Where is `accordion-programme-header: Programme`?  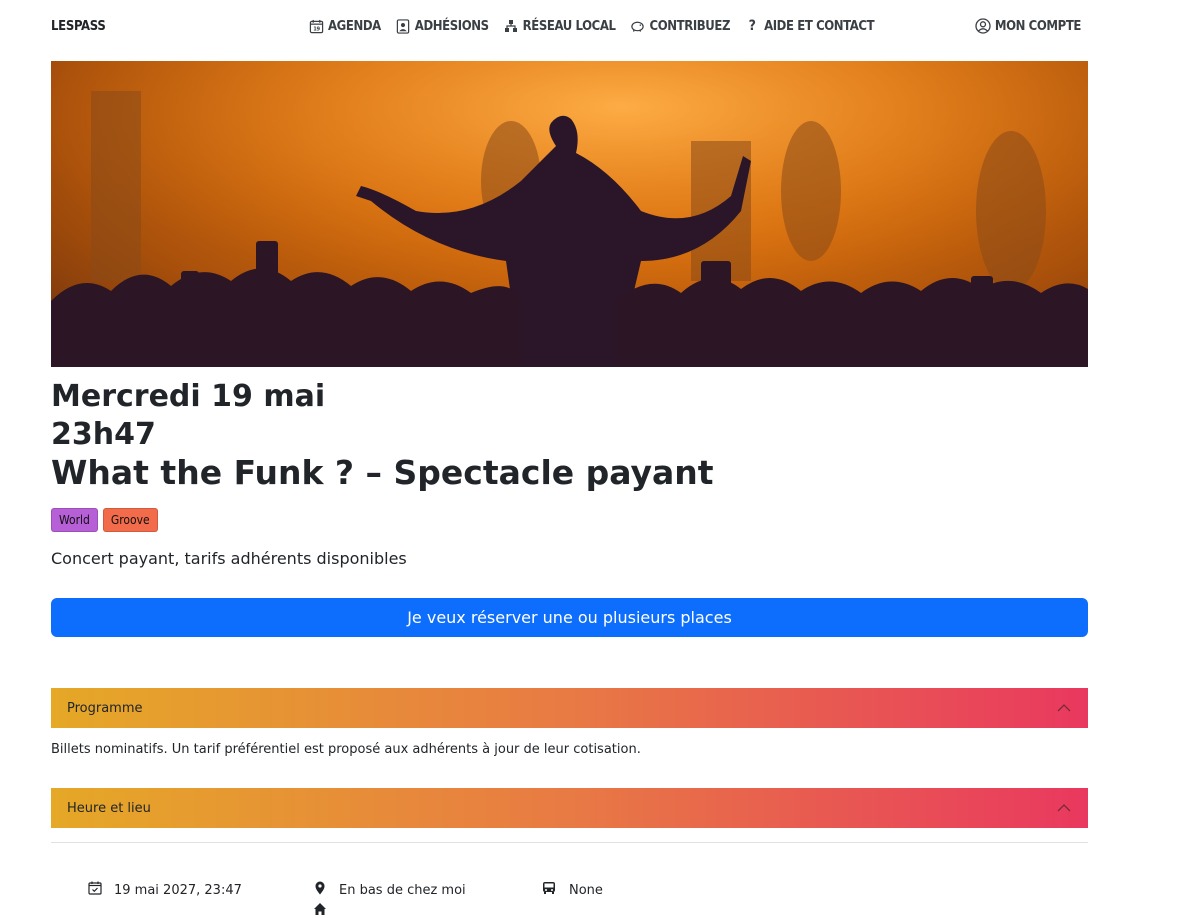 accordion-programme-header: Programme is located at coordinates (569, 708).